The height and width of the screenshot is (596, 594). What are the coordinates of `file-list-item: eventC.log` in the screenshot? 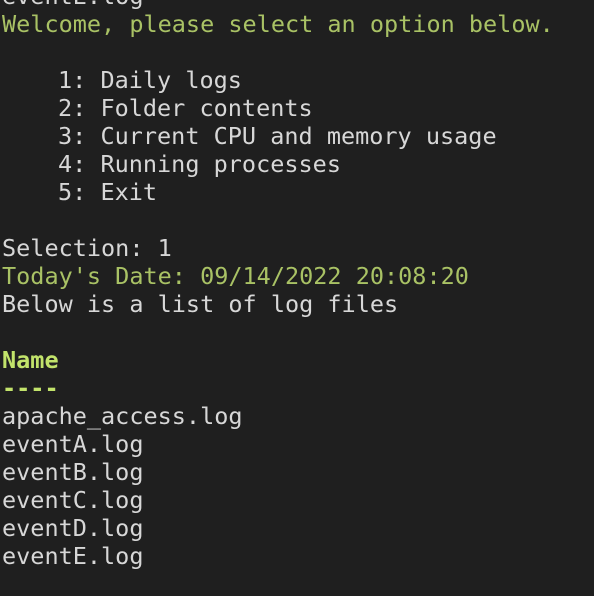 It's located at (73, 500).